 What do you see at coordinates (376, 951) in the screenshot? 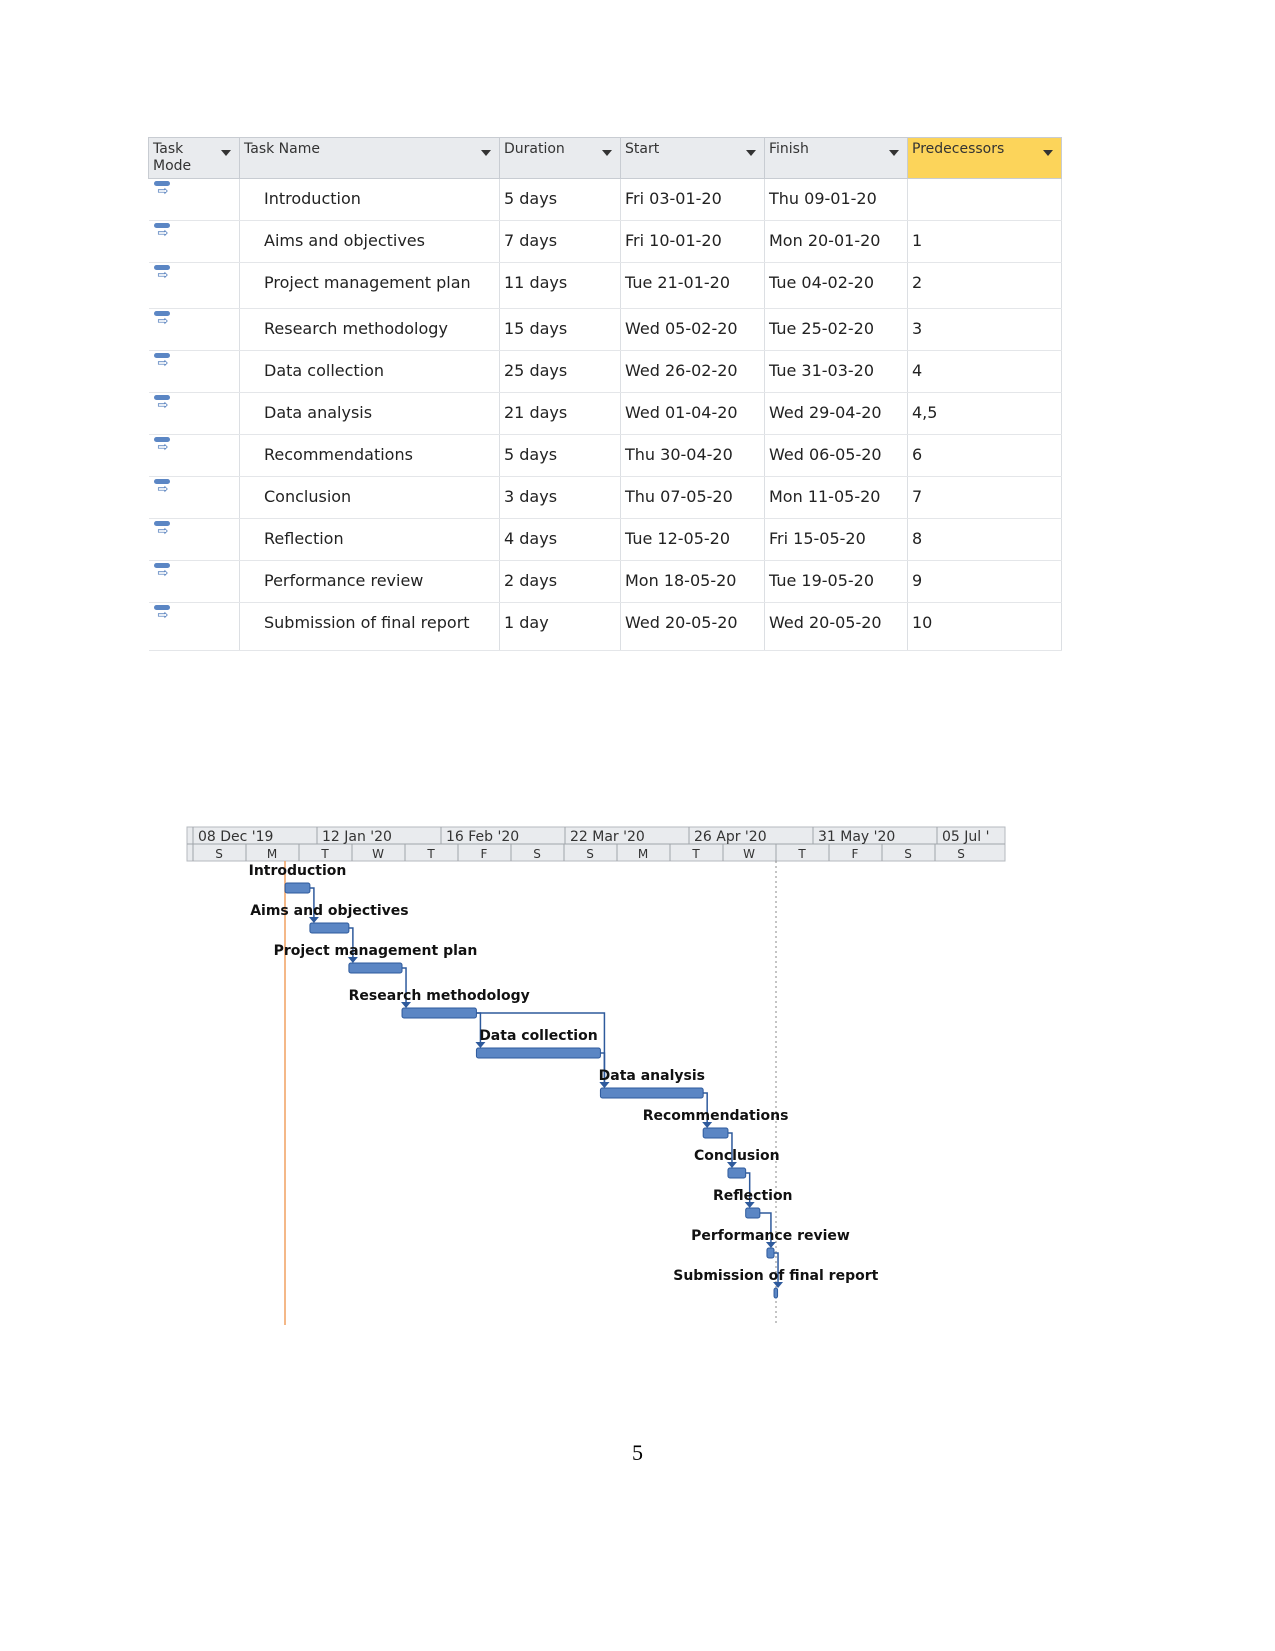
I see `task-bar-label: Project management plan` at bounding box center [376, 951].